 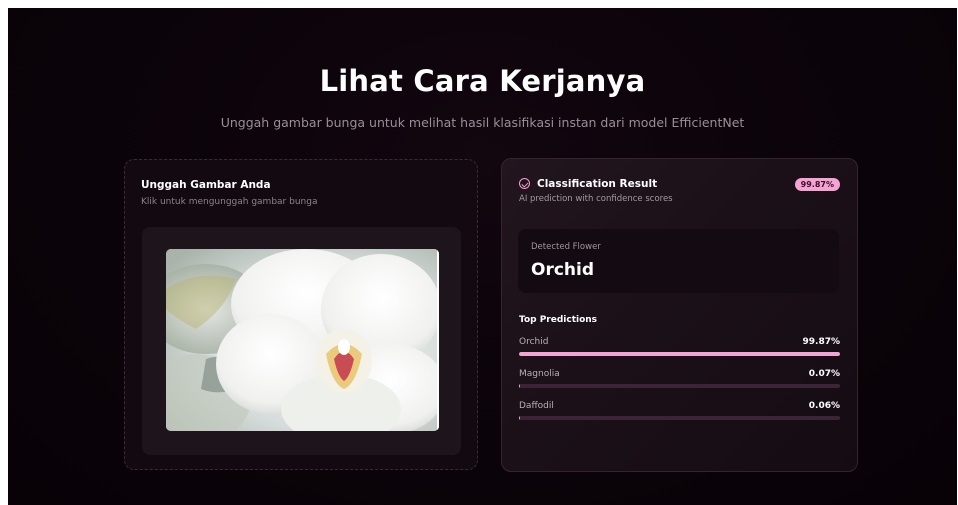 I want to click on prediction-name: Orchid, so click(x=534, y=342).